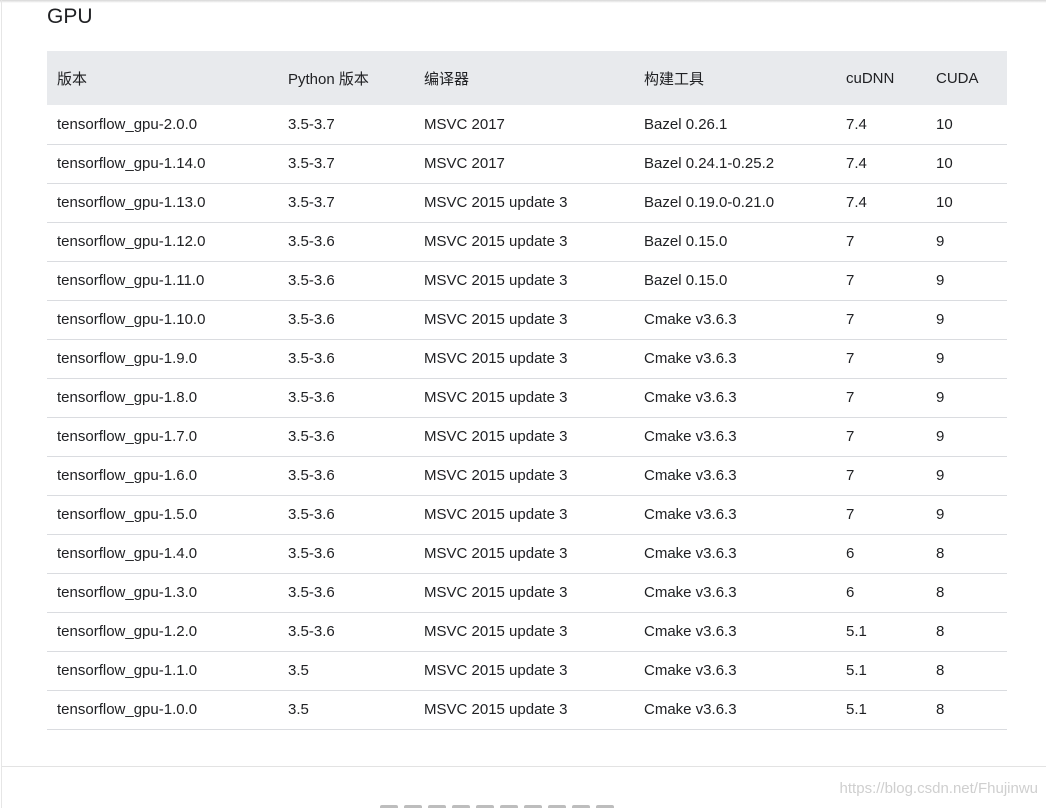 This screenshot has width=1046, height=808. What do you see at coordinates (162, 671) in the screenshot?
I see `cell-version: tensorflow_gpu-1.1.0` at bounding box center [162, 671].